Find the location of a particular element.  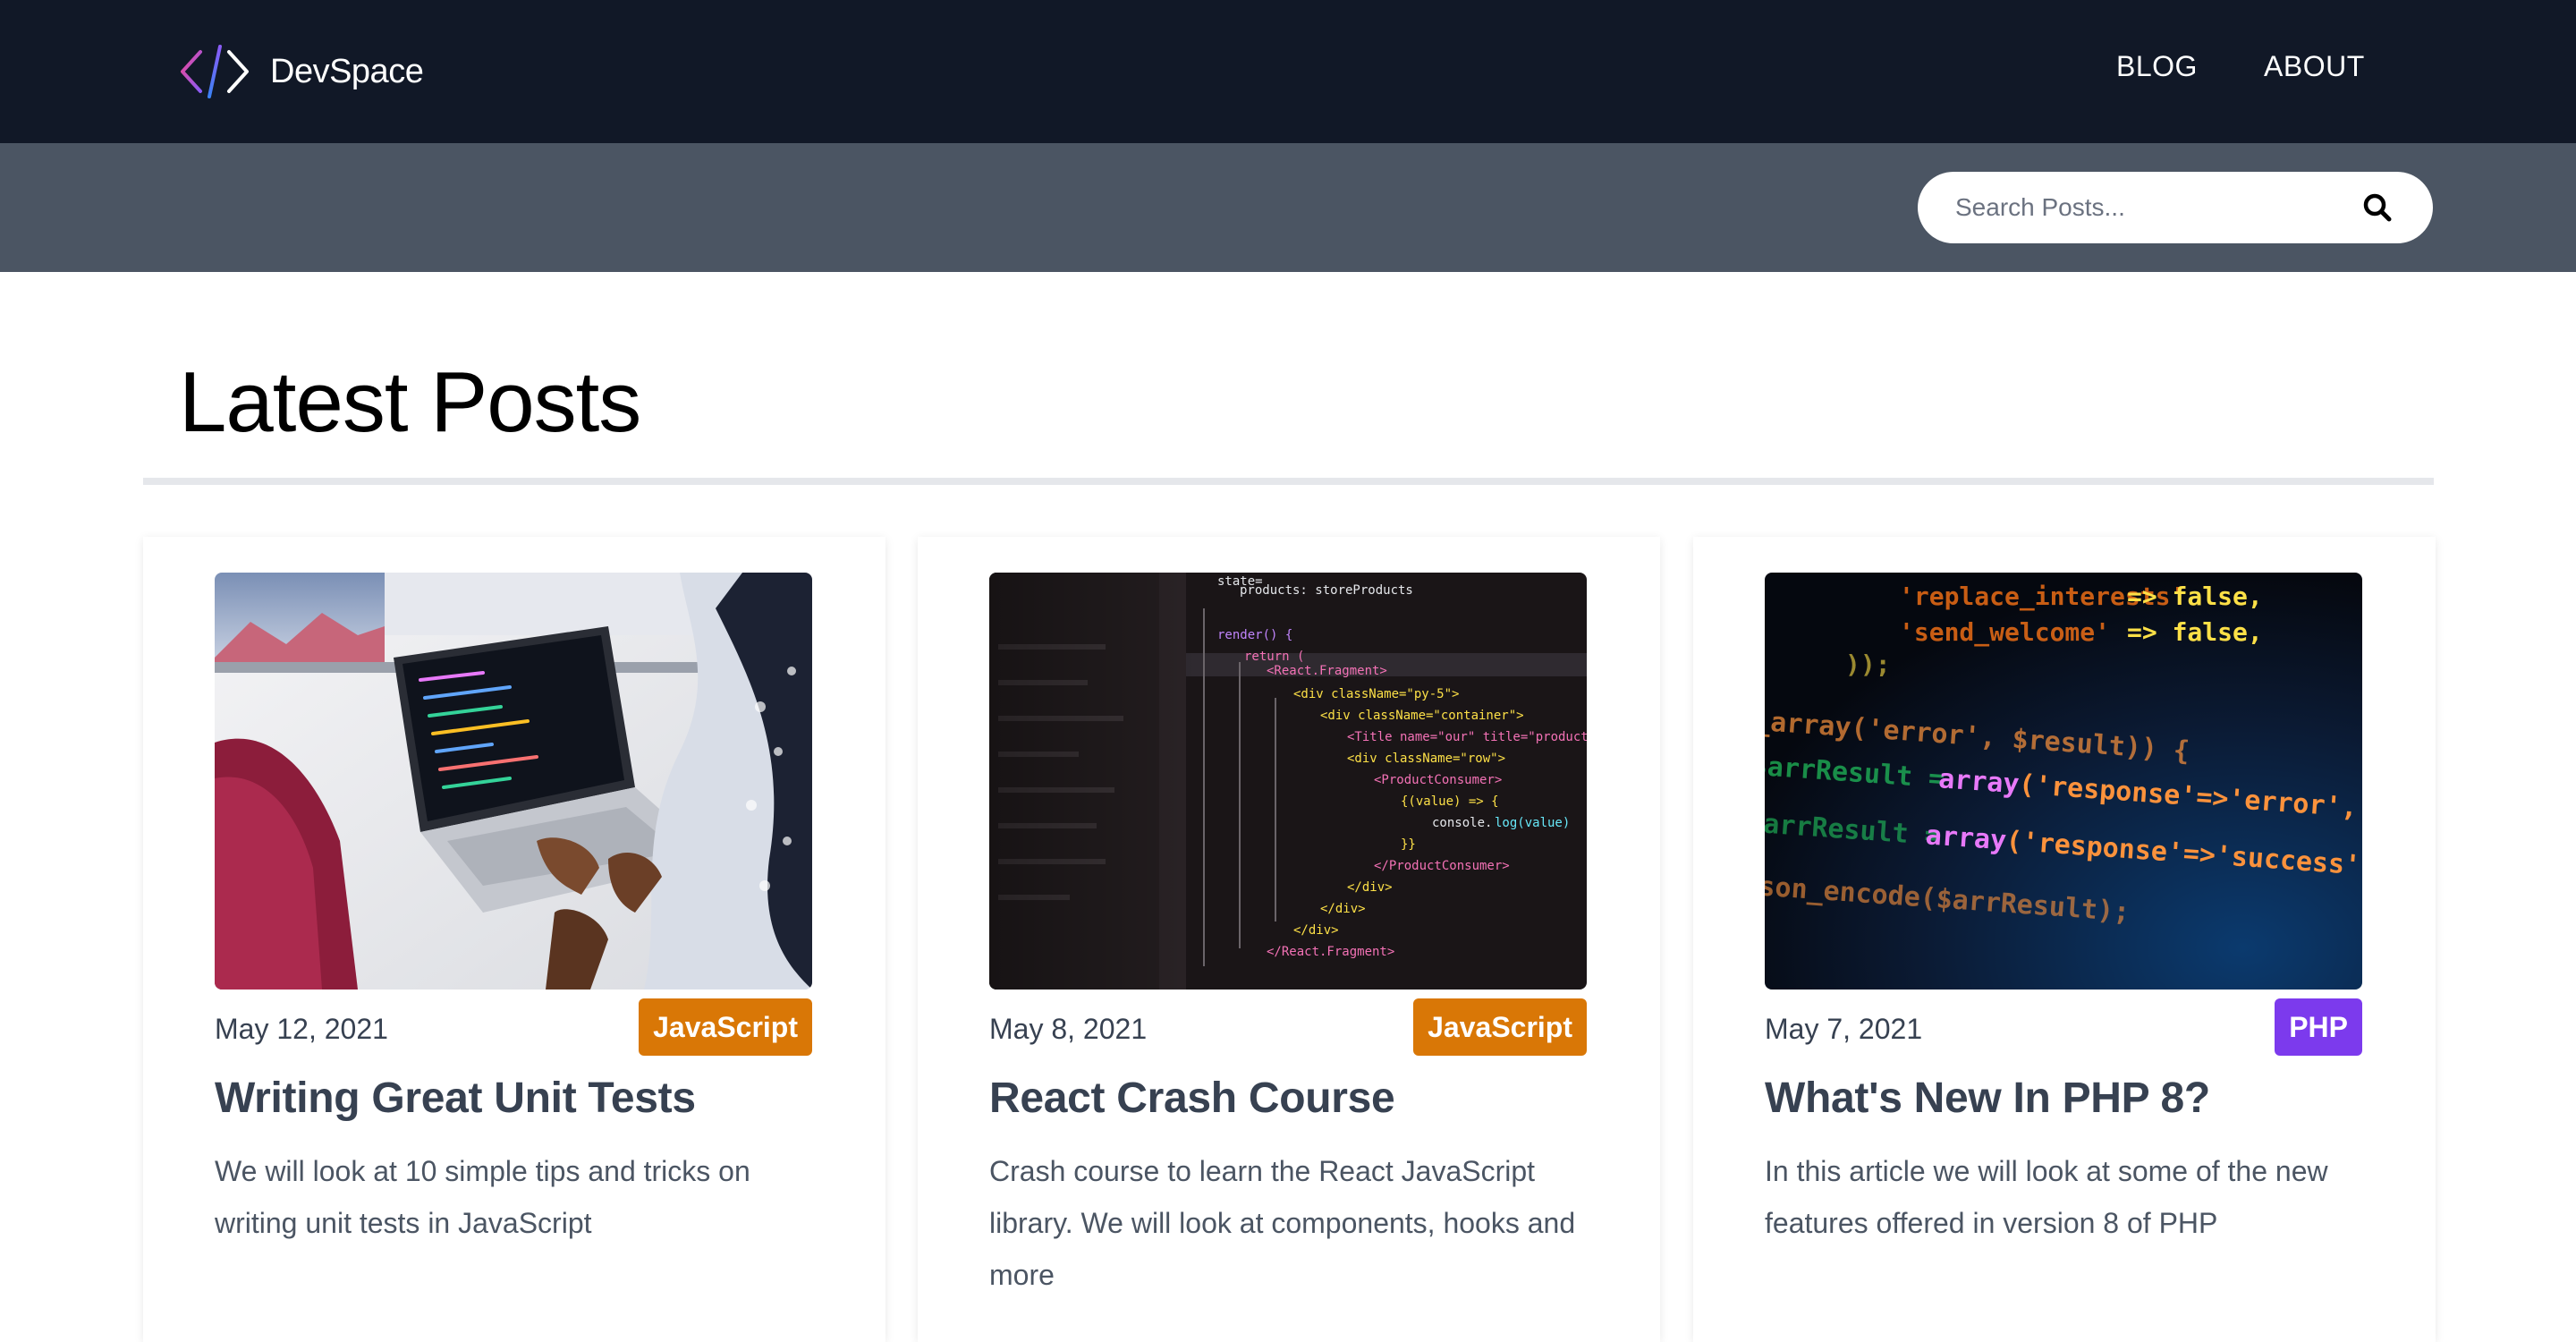

post-title: Writing Great Unit Tests is located at coordinates (455, 1099).